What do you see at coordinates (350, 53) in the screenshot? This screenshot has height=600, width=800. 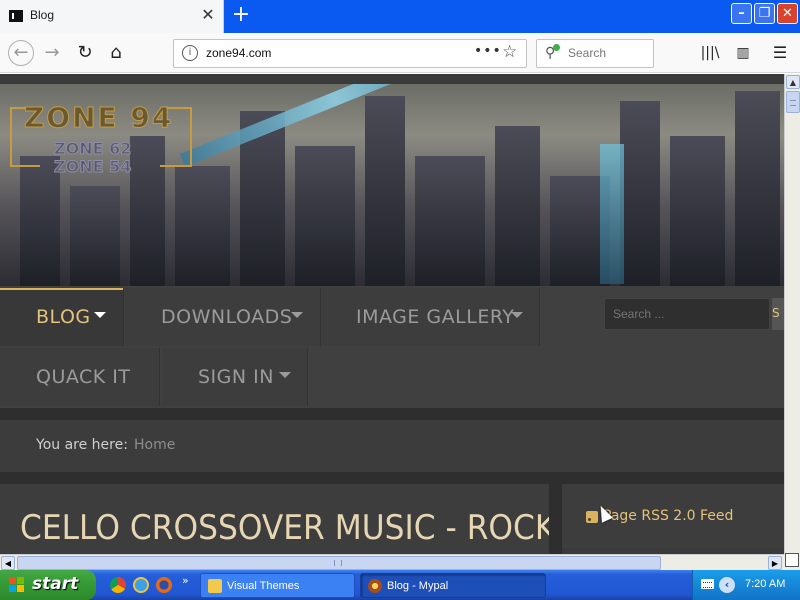 I see `address-bar: i zone94.com ••• ☆` at bounding box center [350, 53].